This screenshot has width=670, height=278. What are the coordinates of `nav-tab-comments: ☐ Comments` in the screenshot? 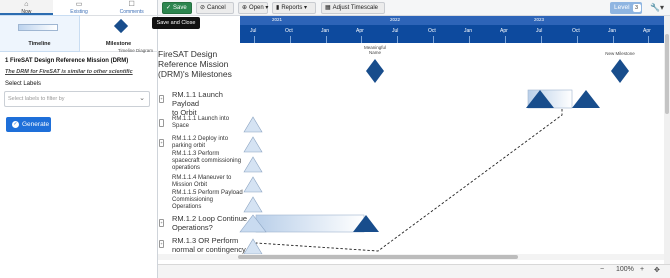 It's located at (131, 7).